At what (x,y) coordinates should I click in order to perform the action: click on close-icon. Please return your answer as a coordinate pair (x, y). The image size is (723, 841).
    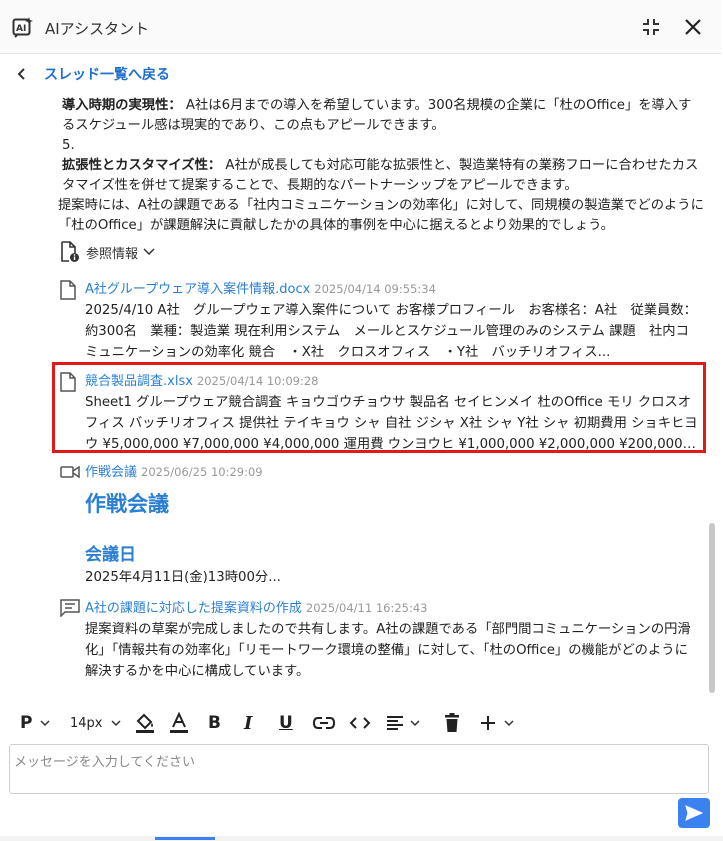
    Looking at the image, I should click on (693, 29).